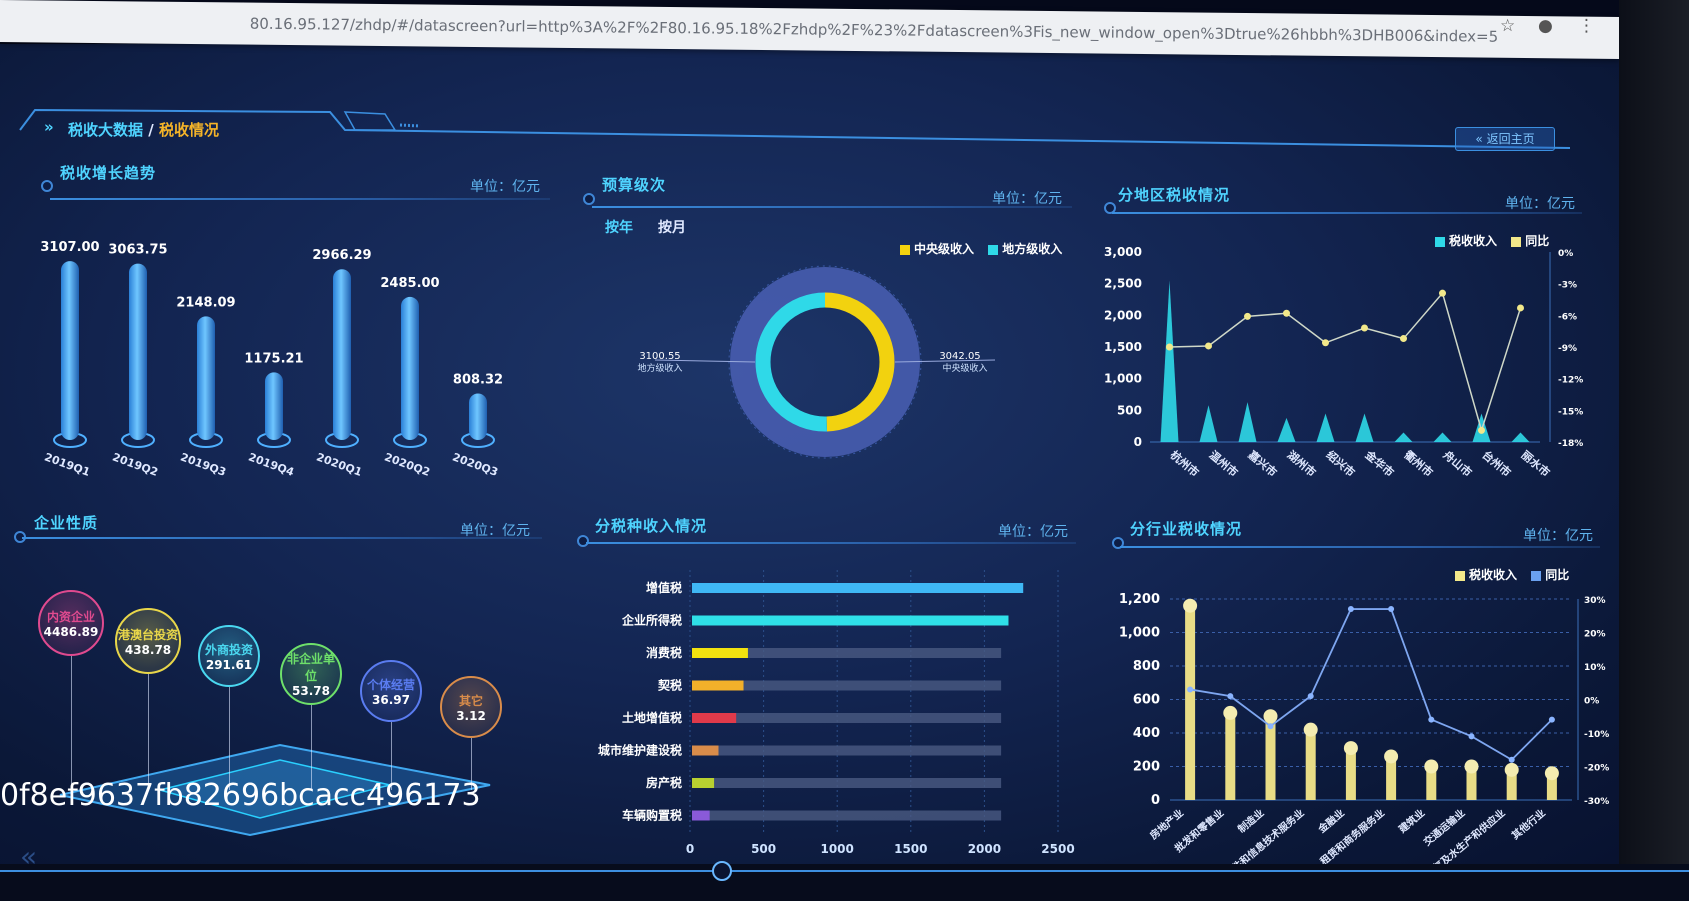 This screenshot has height=901, width=1689. What do you see at coordinates (664, 587) in the screenshot?
I see `taxtype-category: 增值税` at bounding box center [664, 587].